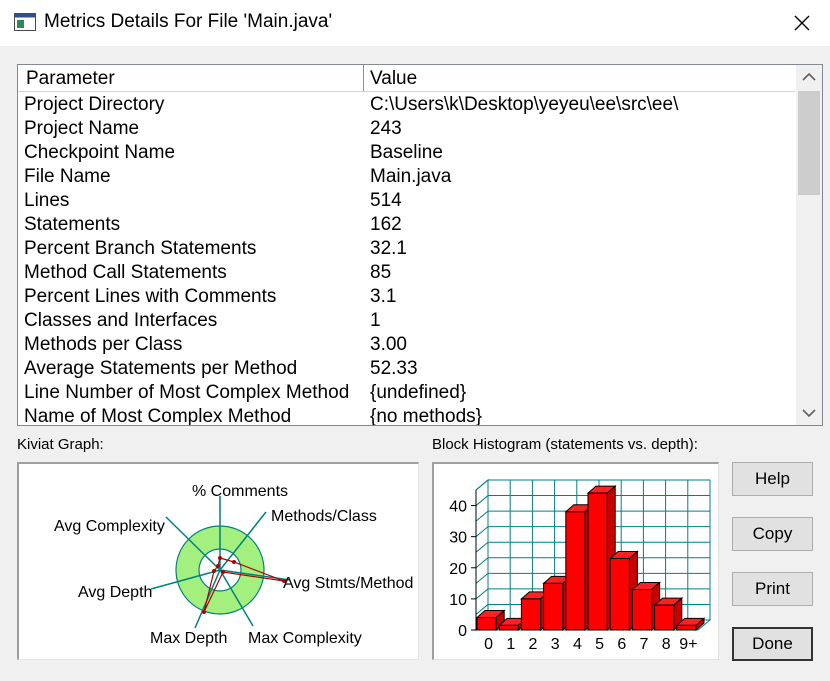 This screenshot has height=681, width=830. I want to click on x-tick-label: 0, so click(488, 644).